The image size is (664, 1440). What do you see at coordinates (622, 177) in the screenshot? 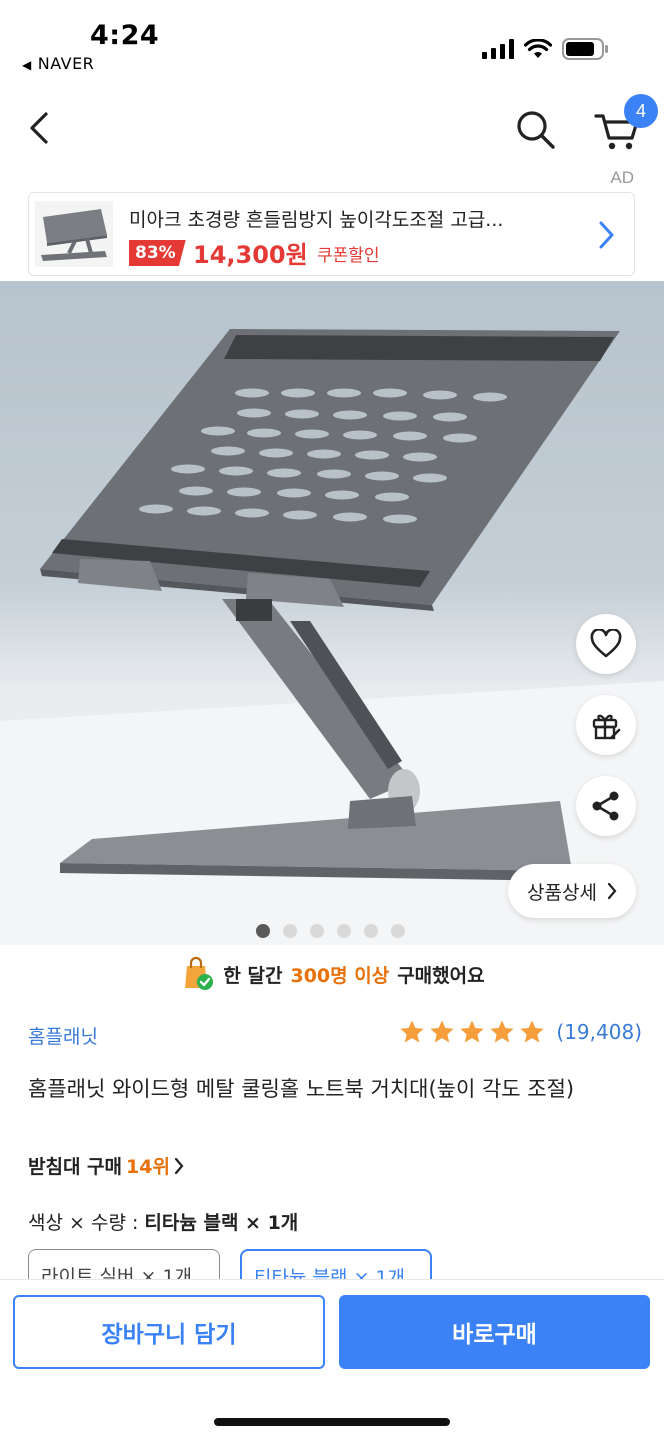
I see `ad-label: AD` at bounding box center [622, 177].